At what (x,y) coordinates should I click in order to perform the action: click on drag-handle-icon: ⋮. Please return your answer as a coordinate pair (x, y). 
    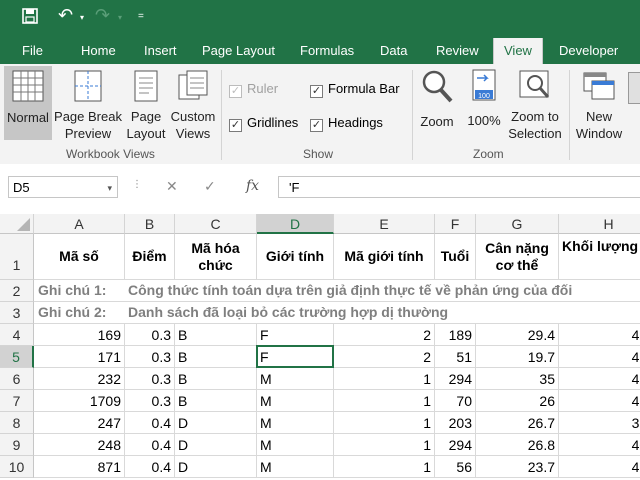
    Looking at the image, I should click on (137, 184).